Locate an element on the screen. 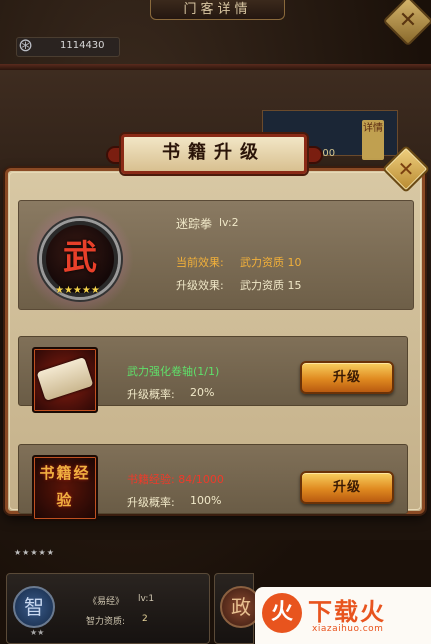 The width and height of the screenshot is (431, 644). watermark-logo-icon: 火 is located at coordinates (282, 613).